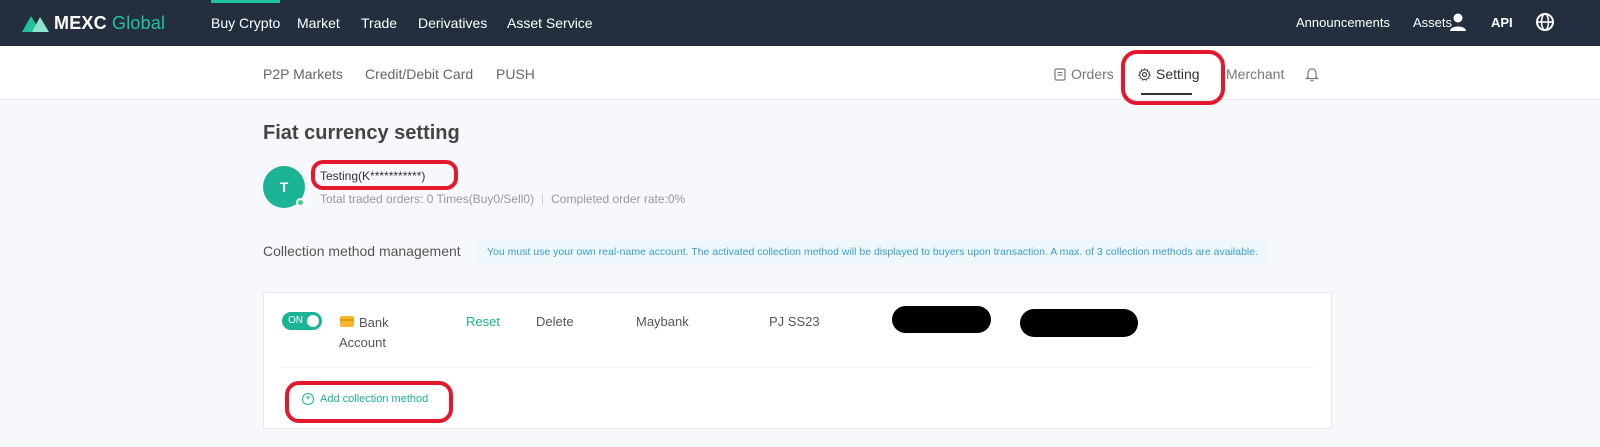  I want to click on merchant-link: Merchant, so click(1255, 74).